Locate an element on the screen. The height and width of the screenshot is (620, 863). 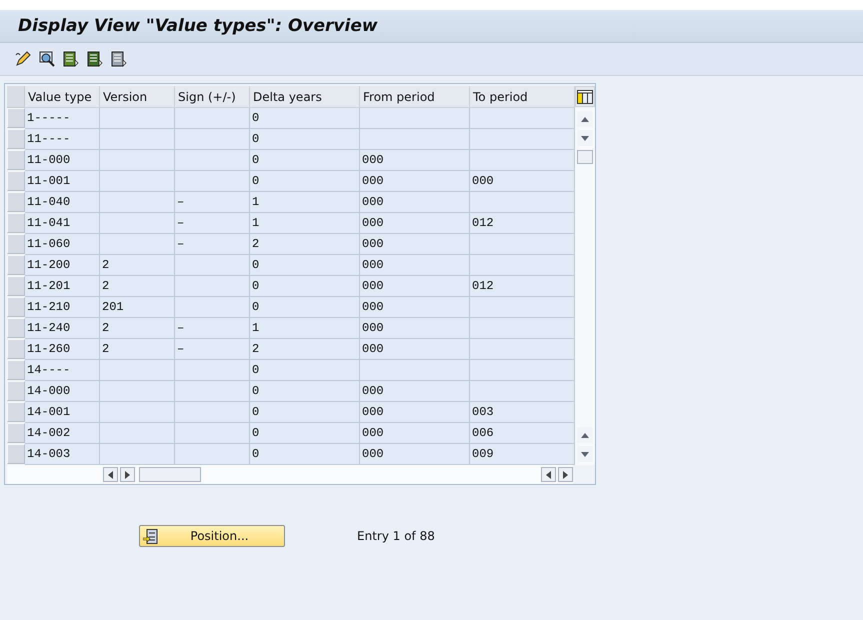
pencil-icon is located at coordinates (23, 59).